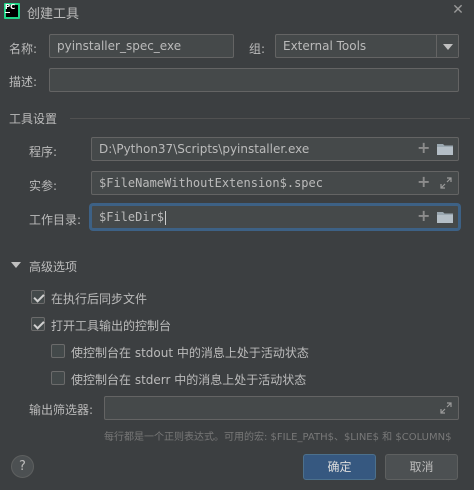  I want to click on name-label: 名称:, so click(23, 49).